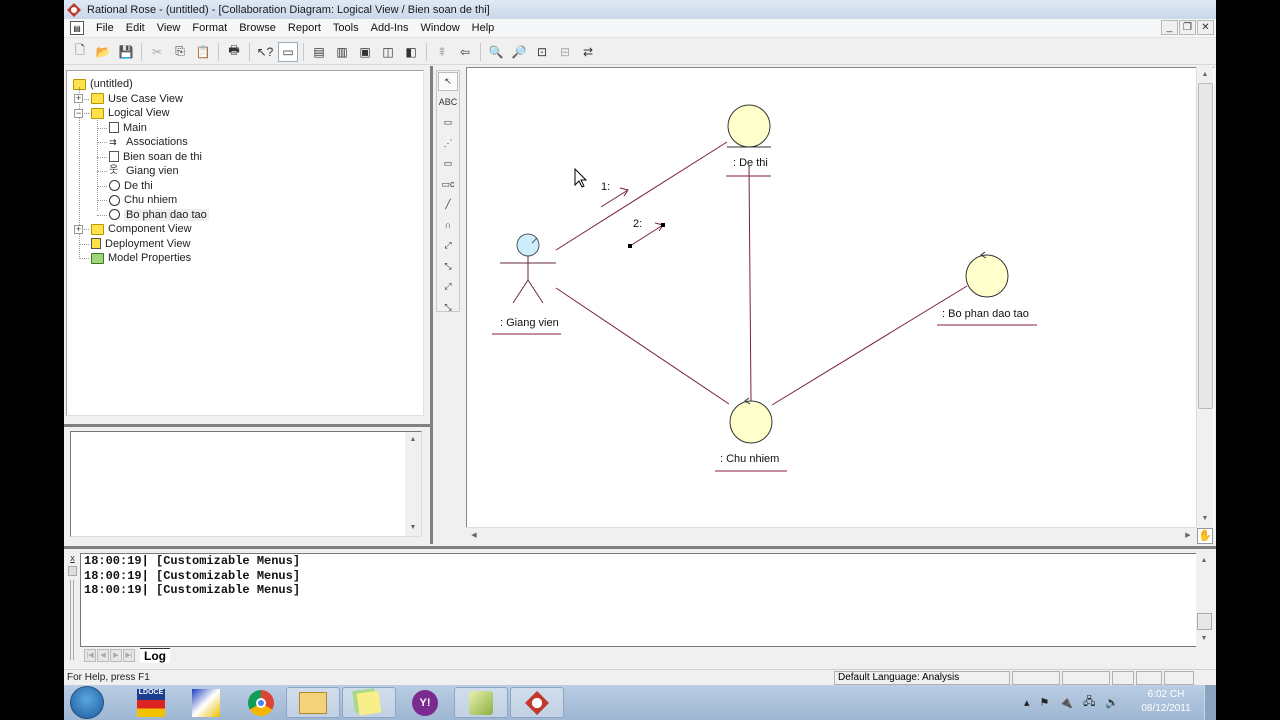  What do you see at coordinates (288, 51) in the screenshot?
I see `view-docs-icon: ▭` at bounding box center [288, 51].